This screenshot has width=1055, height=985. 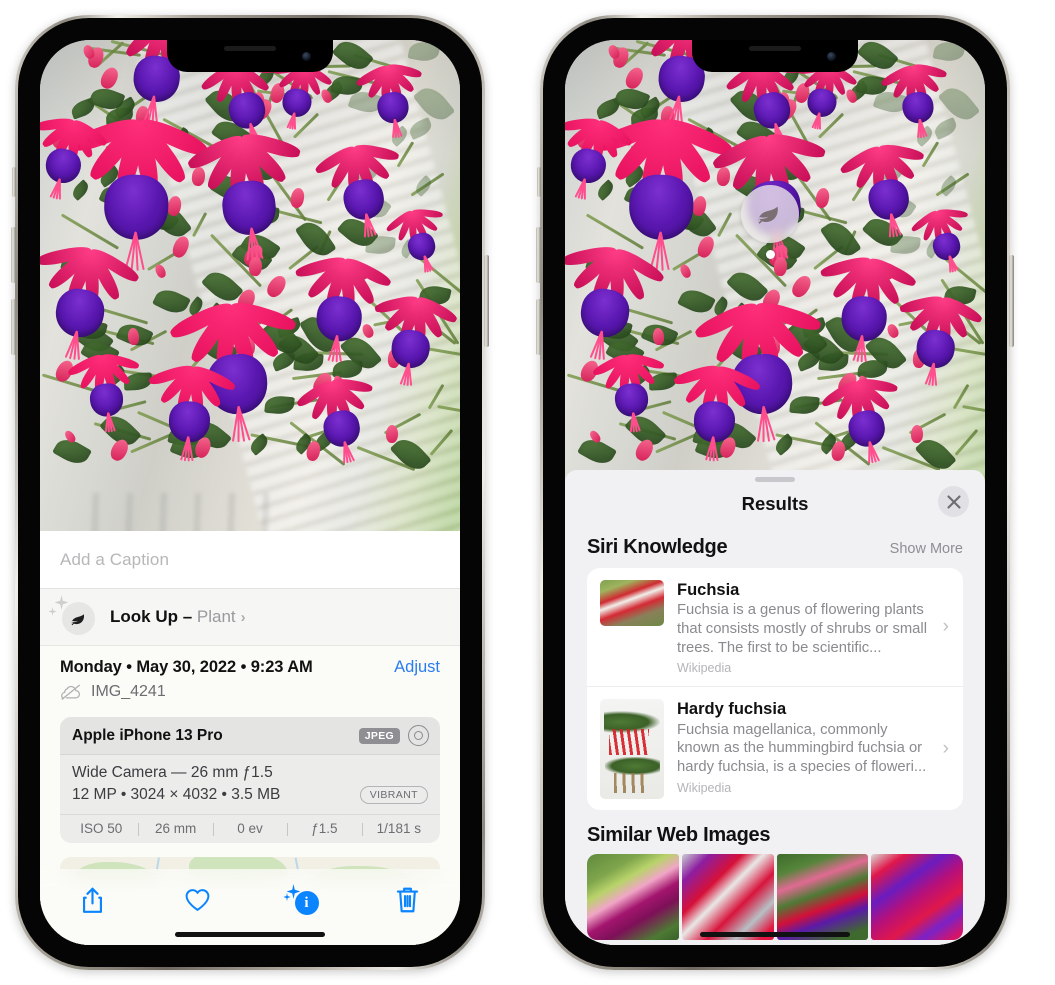 I want to click on exif-exposure: 0 ev, so click(x=249, y=828).